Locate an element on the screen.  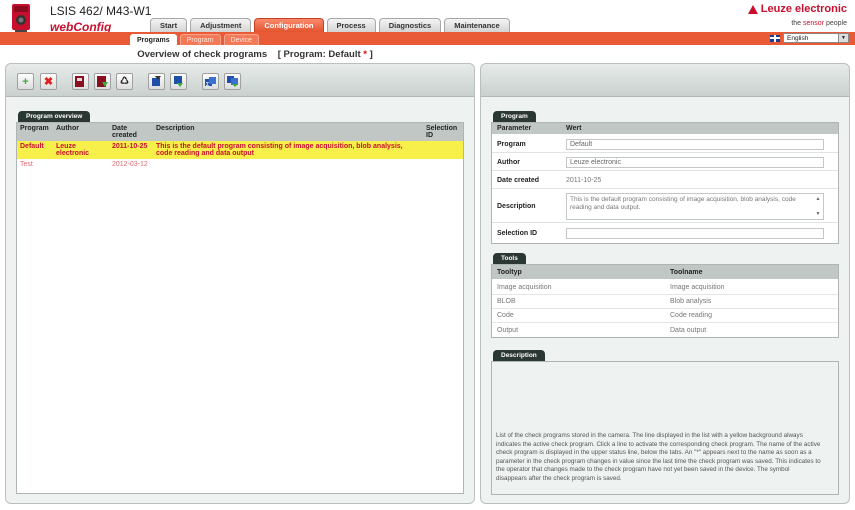
brand-triangle-icon is located at coordinates (752, 9).